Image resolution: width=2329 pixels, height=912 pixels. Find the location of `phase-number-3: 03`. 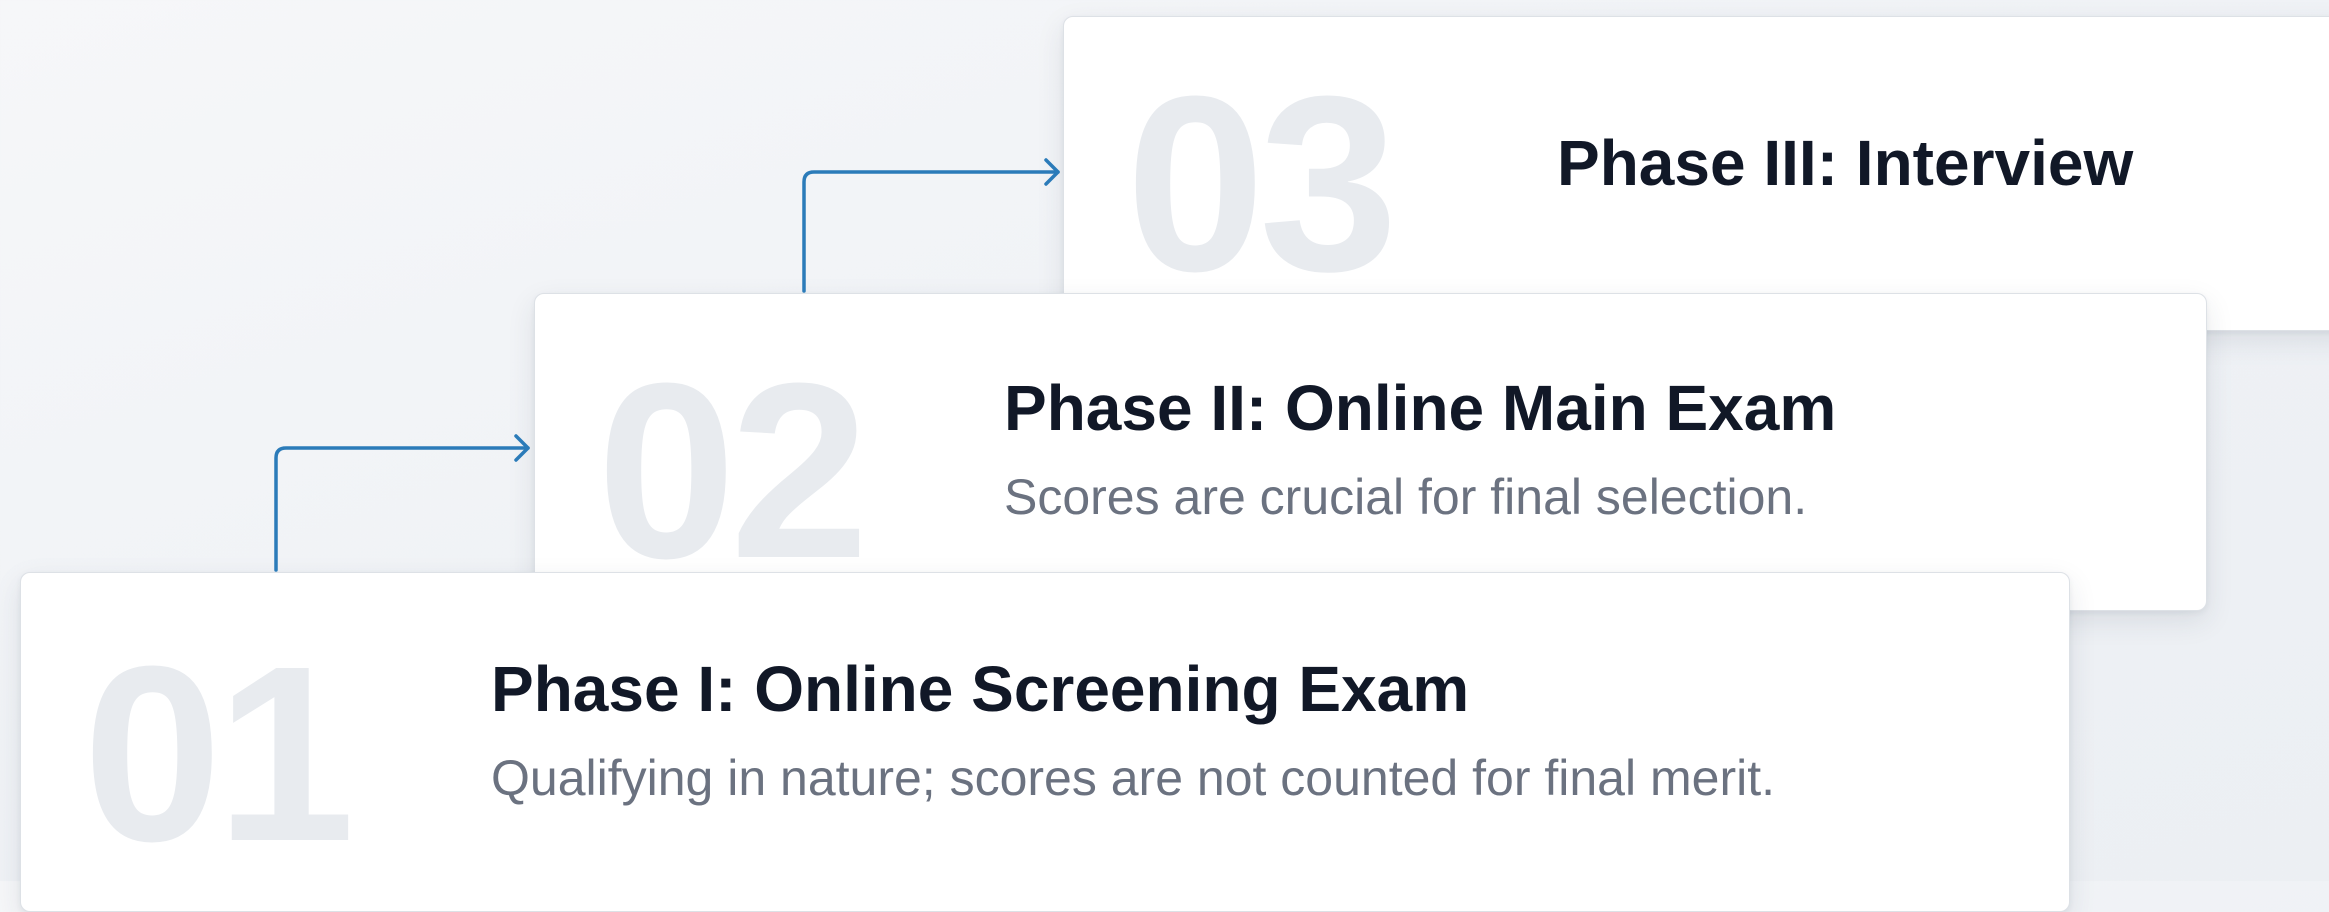

phase-number-3: 03 is located at coordinates (1262, 183).